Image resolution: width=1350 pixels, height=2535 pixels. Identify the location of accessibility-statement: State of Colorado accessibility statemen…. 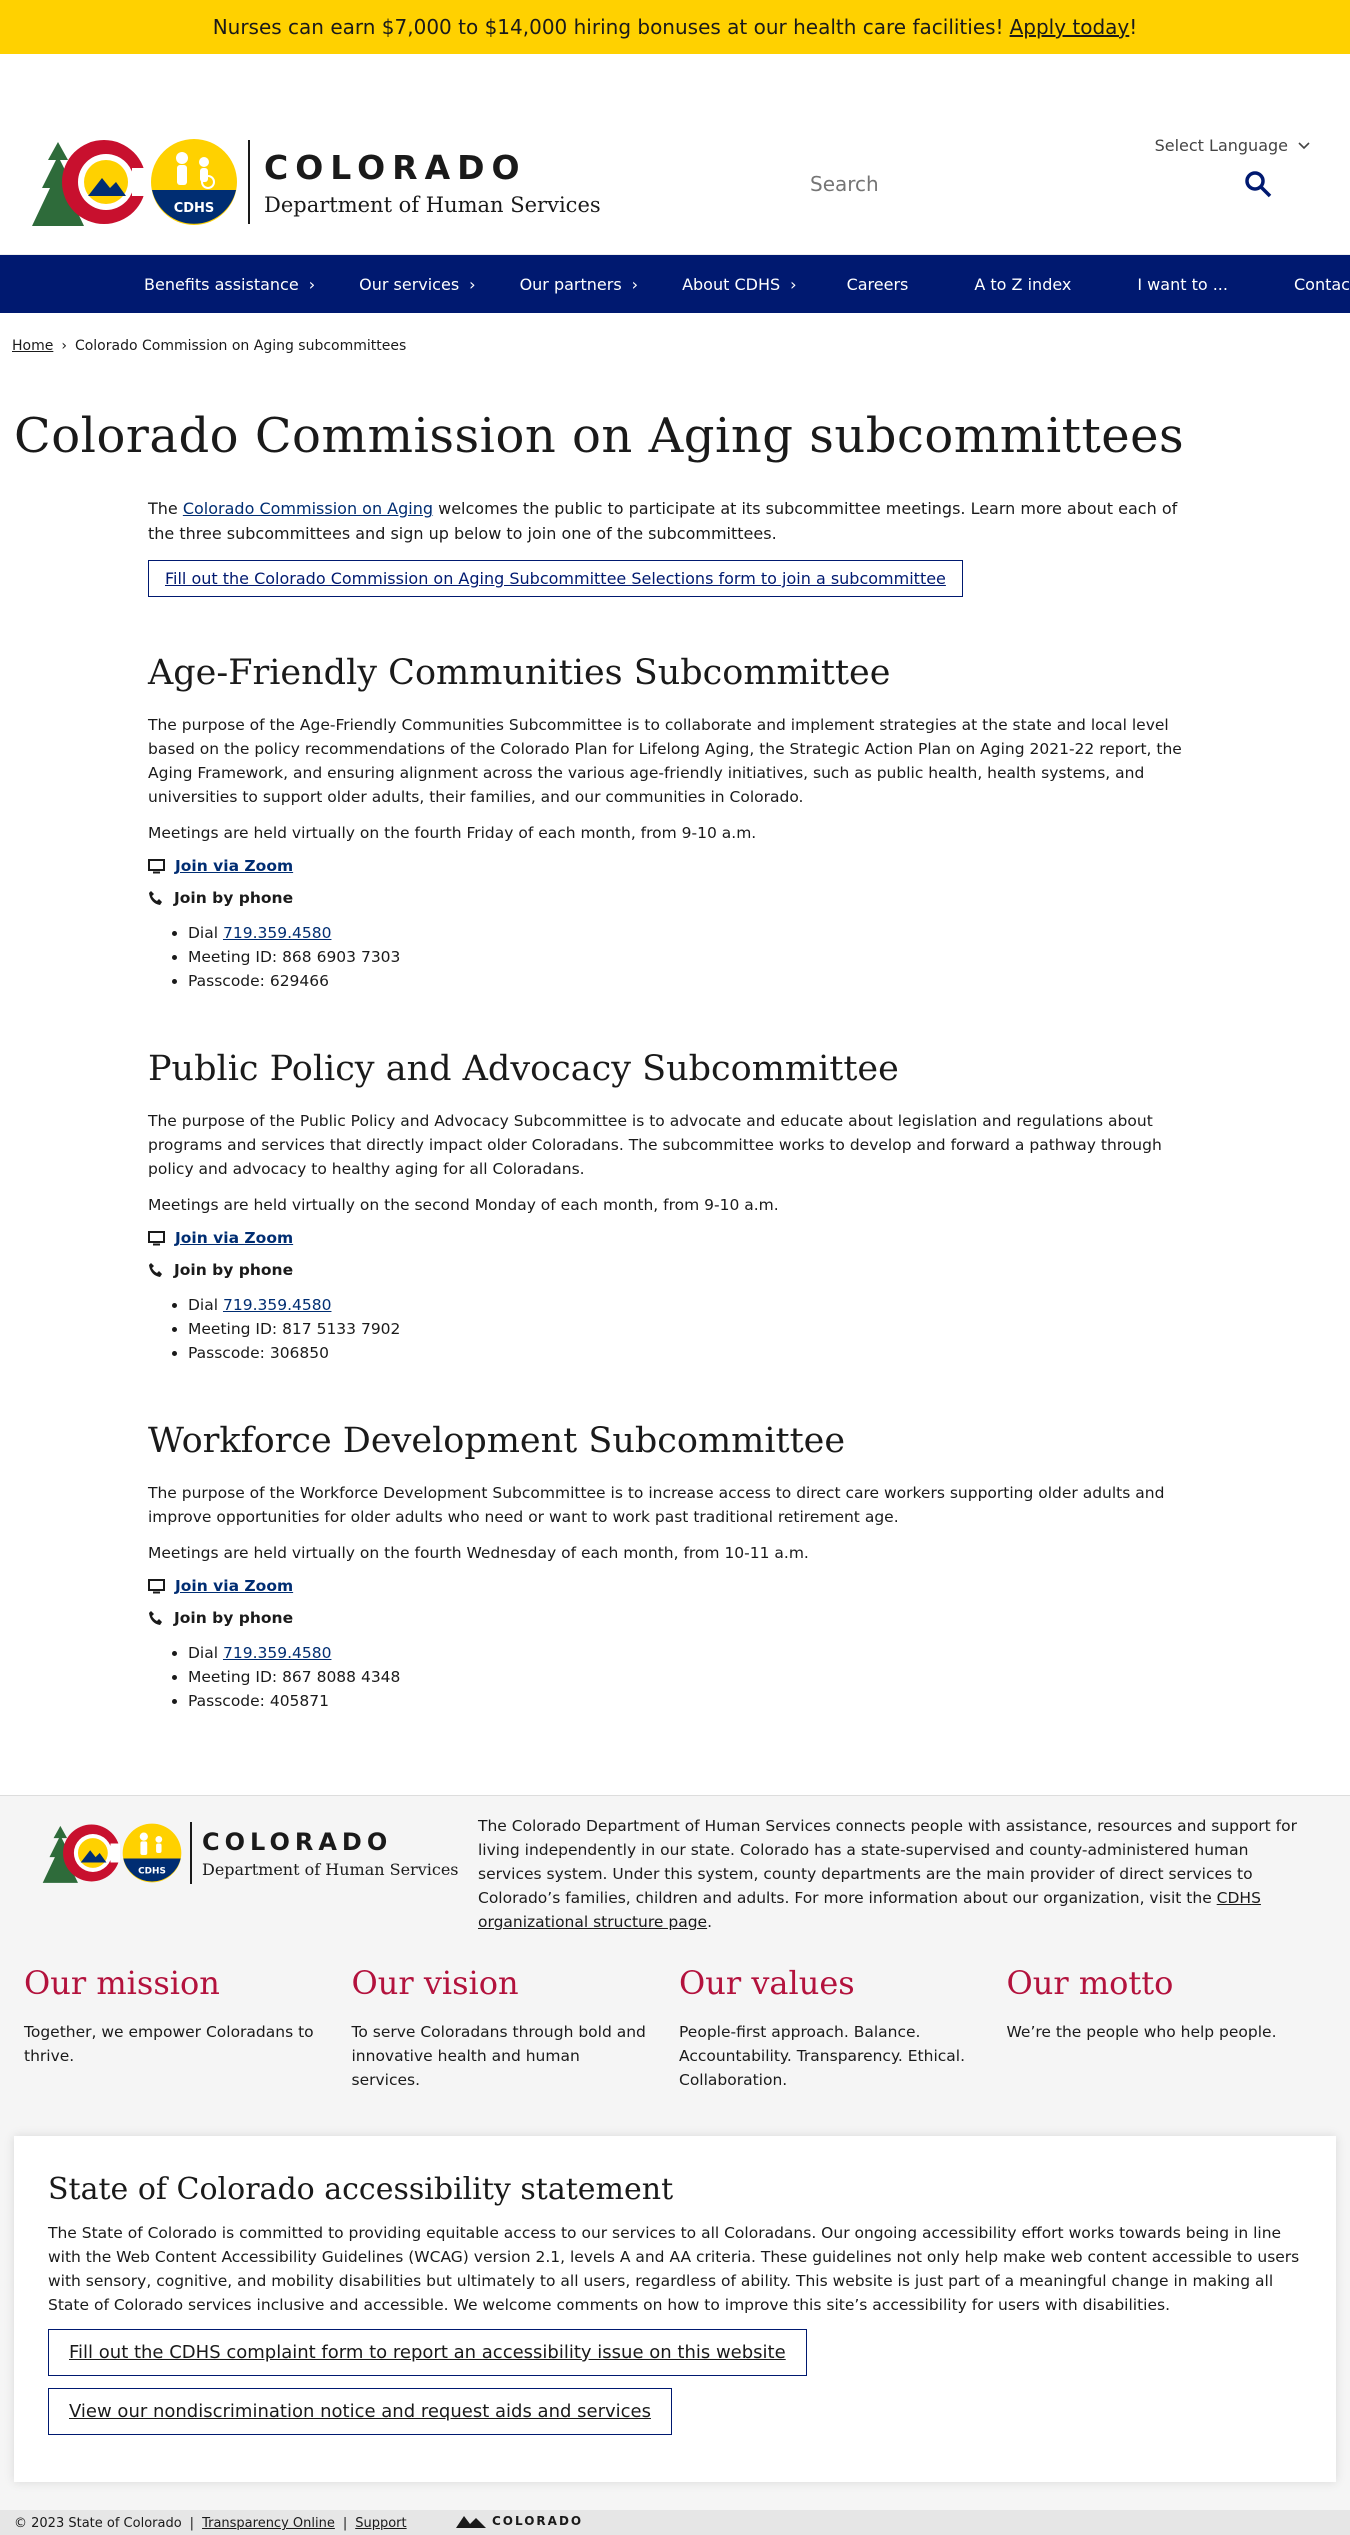
(675, 2309).